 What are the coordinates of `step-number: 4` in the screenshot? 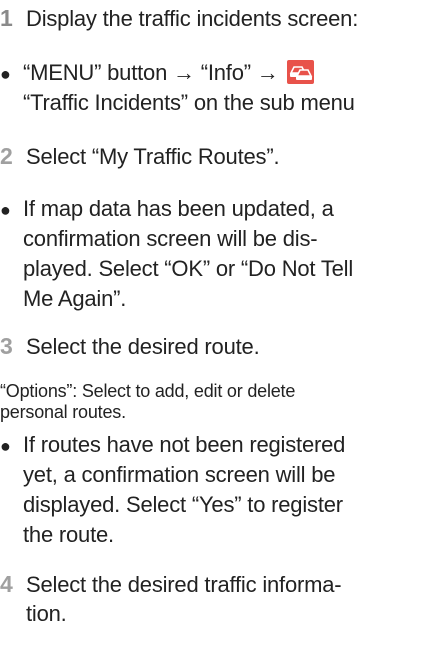 It's located at (6, 584).